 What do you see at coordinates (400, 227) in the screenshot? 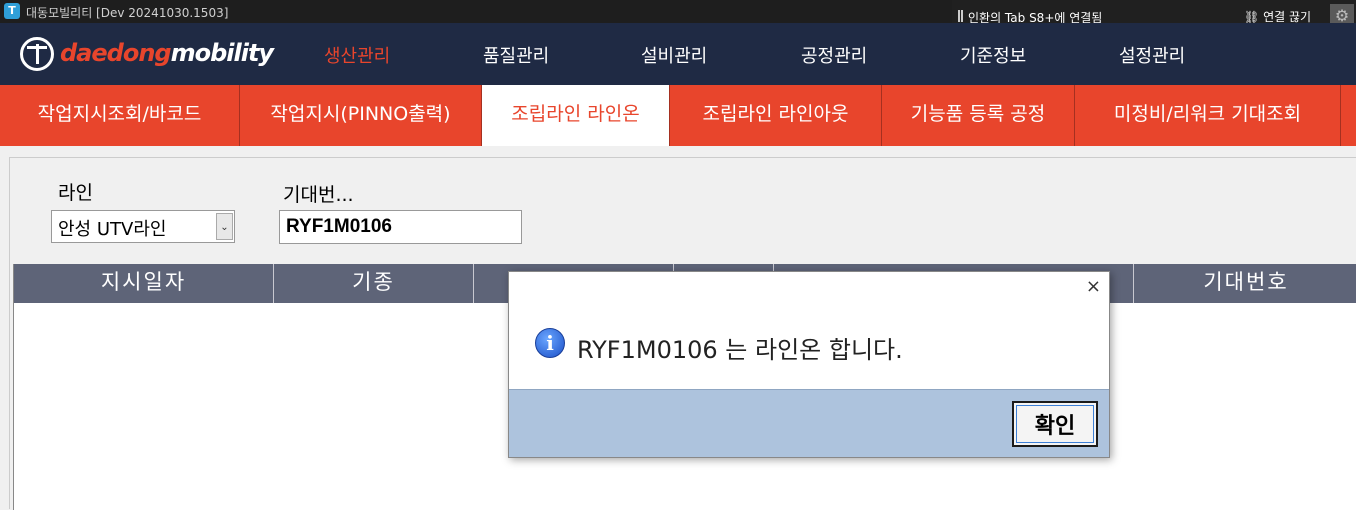
I see `jig-number-input` at bounding box center [400, 227].